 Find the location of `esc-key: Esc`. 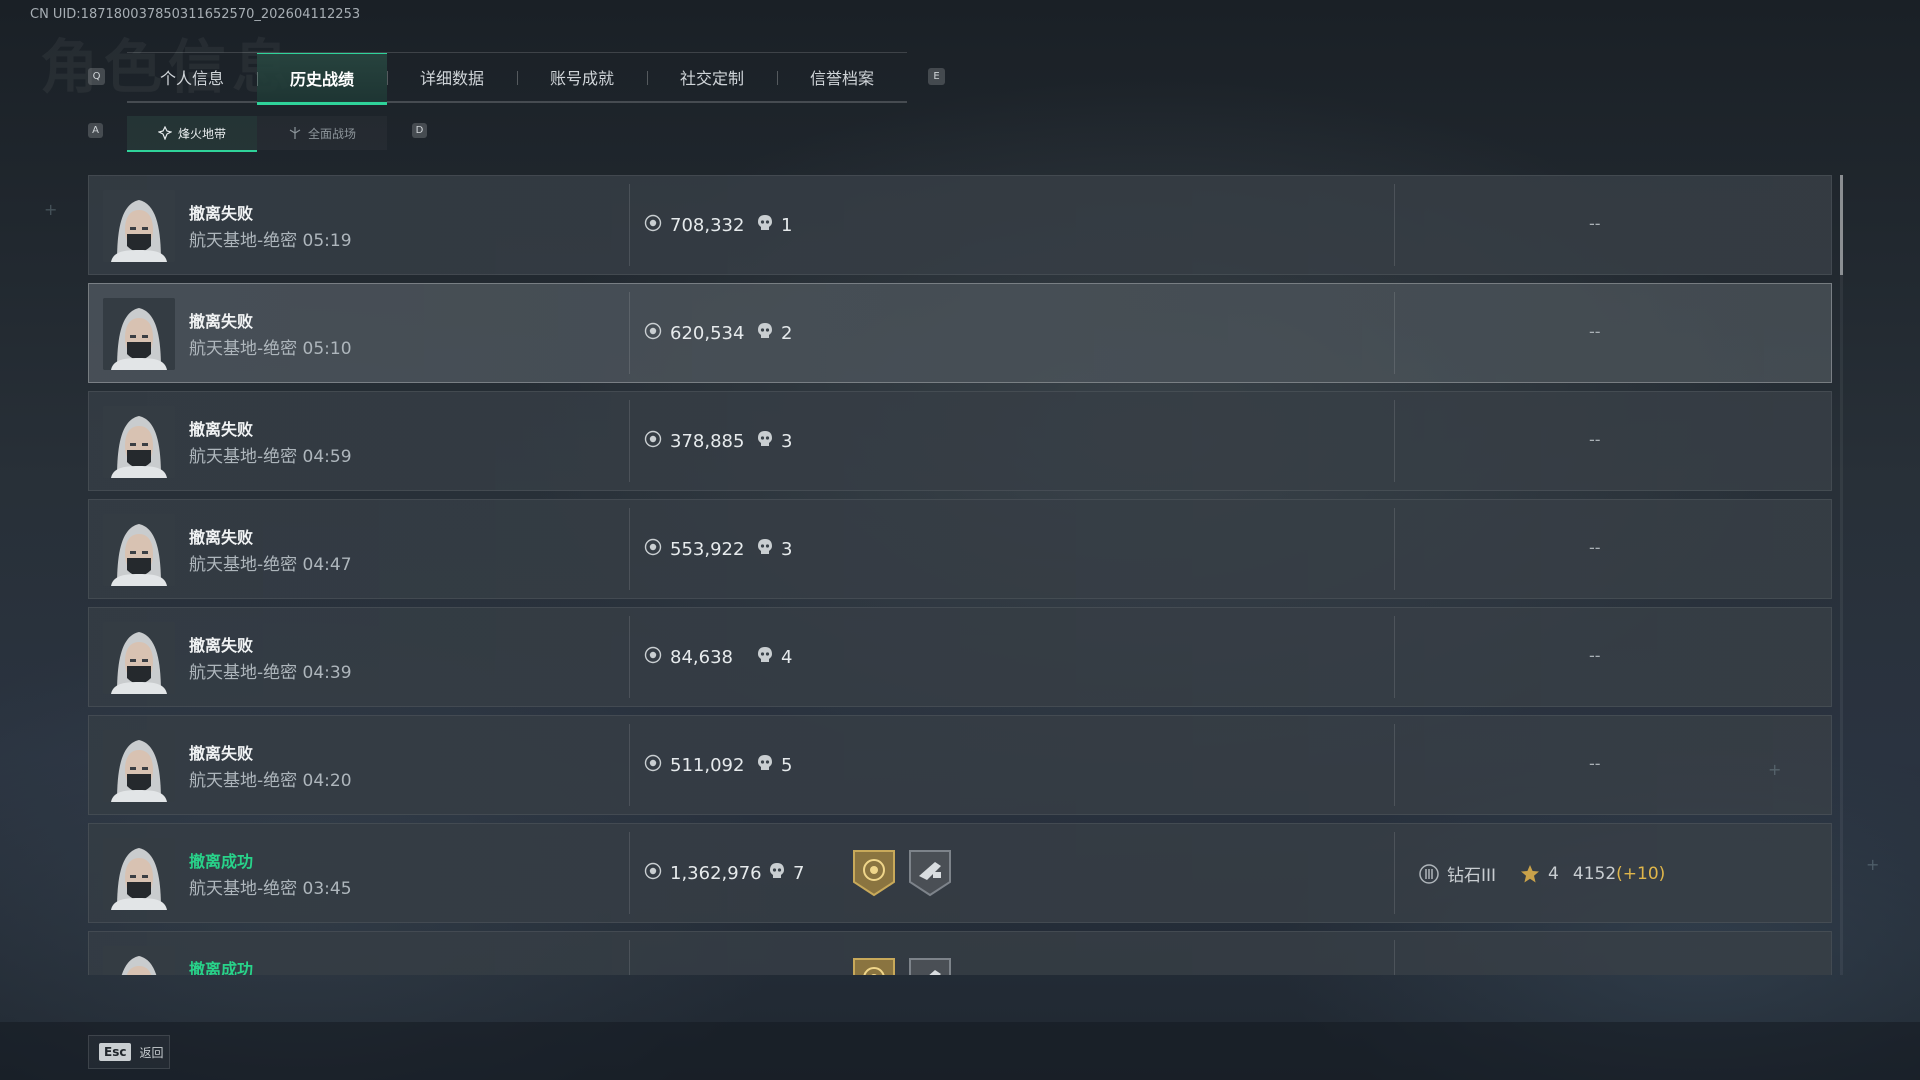

esc-key: Esc is located at coordinates (115, 1052).